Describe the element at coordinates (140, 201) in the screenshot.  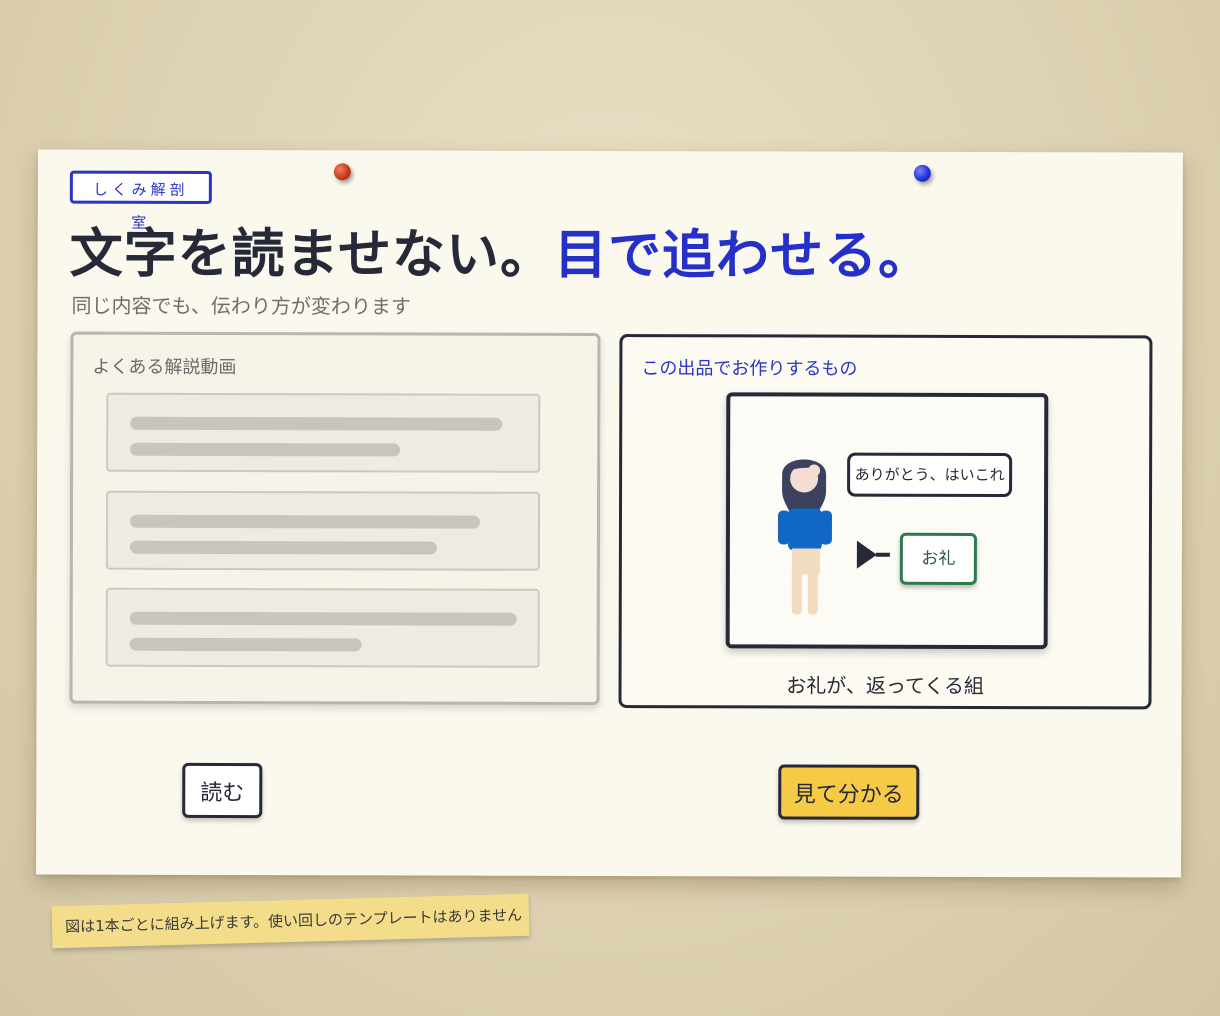
I see `section-tag: しくみ解剖室` at that location.